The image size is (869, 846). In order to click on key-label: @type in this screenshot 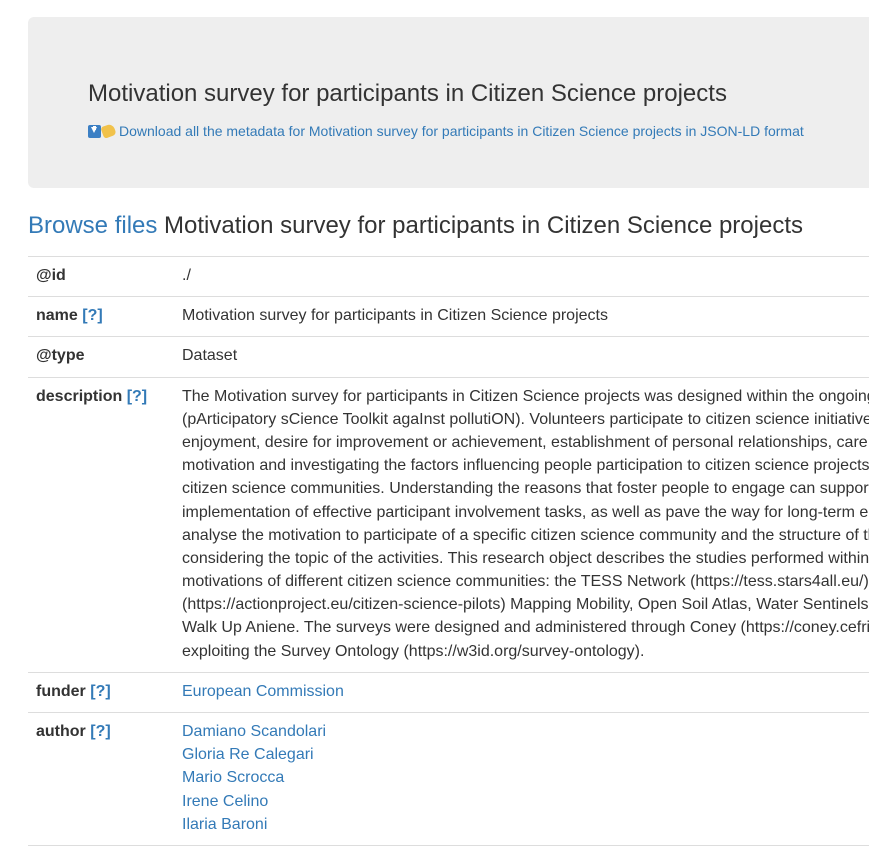, I will do `click(60, 356)`.